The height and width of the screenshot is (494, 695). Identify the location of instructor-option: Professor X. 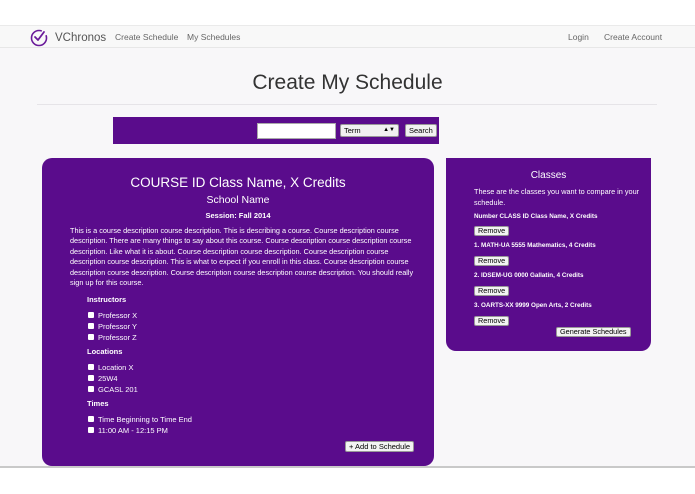
(112, 315).